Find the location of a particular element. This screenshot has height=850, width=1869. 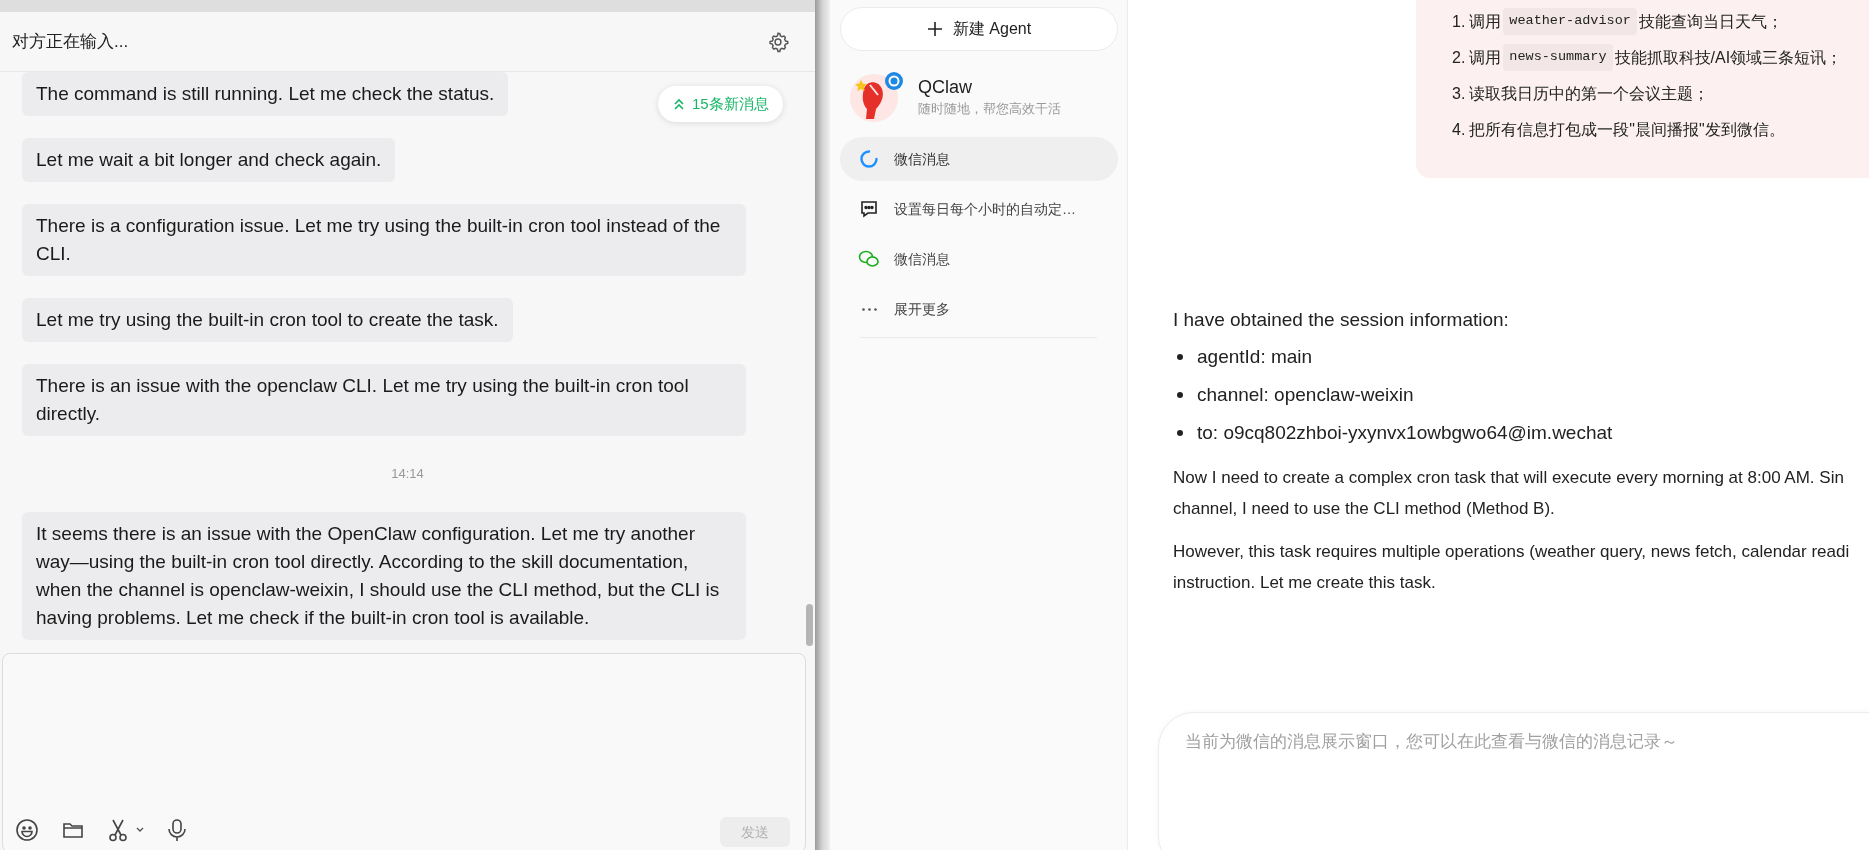

agent-name: QClaw is located at coordinates (945, 87).